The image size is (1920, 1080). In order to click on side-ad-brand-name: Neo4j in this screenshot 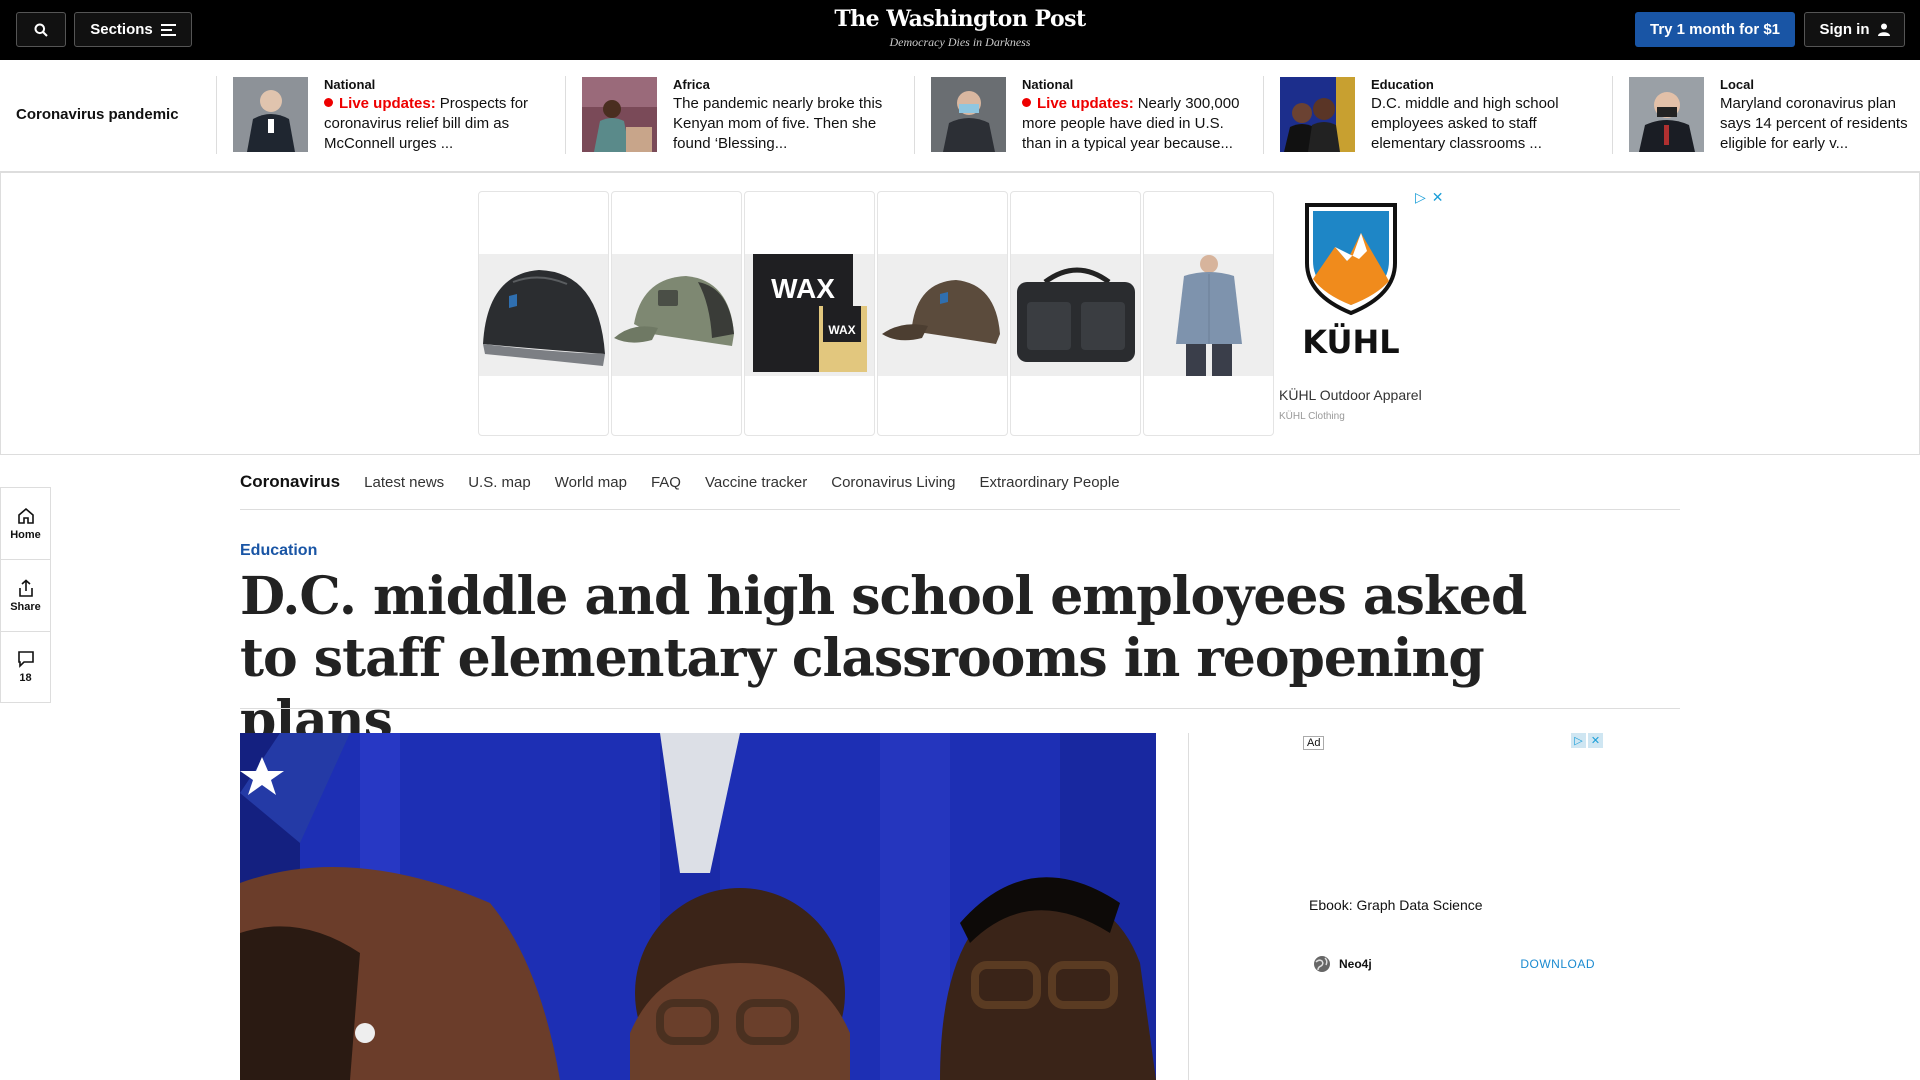, I will do `click(1355, 964)`.